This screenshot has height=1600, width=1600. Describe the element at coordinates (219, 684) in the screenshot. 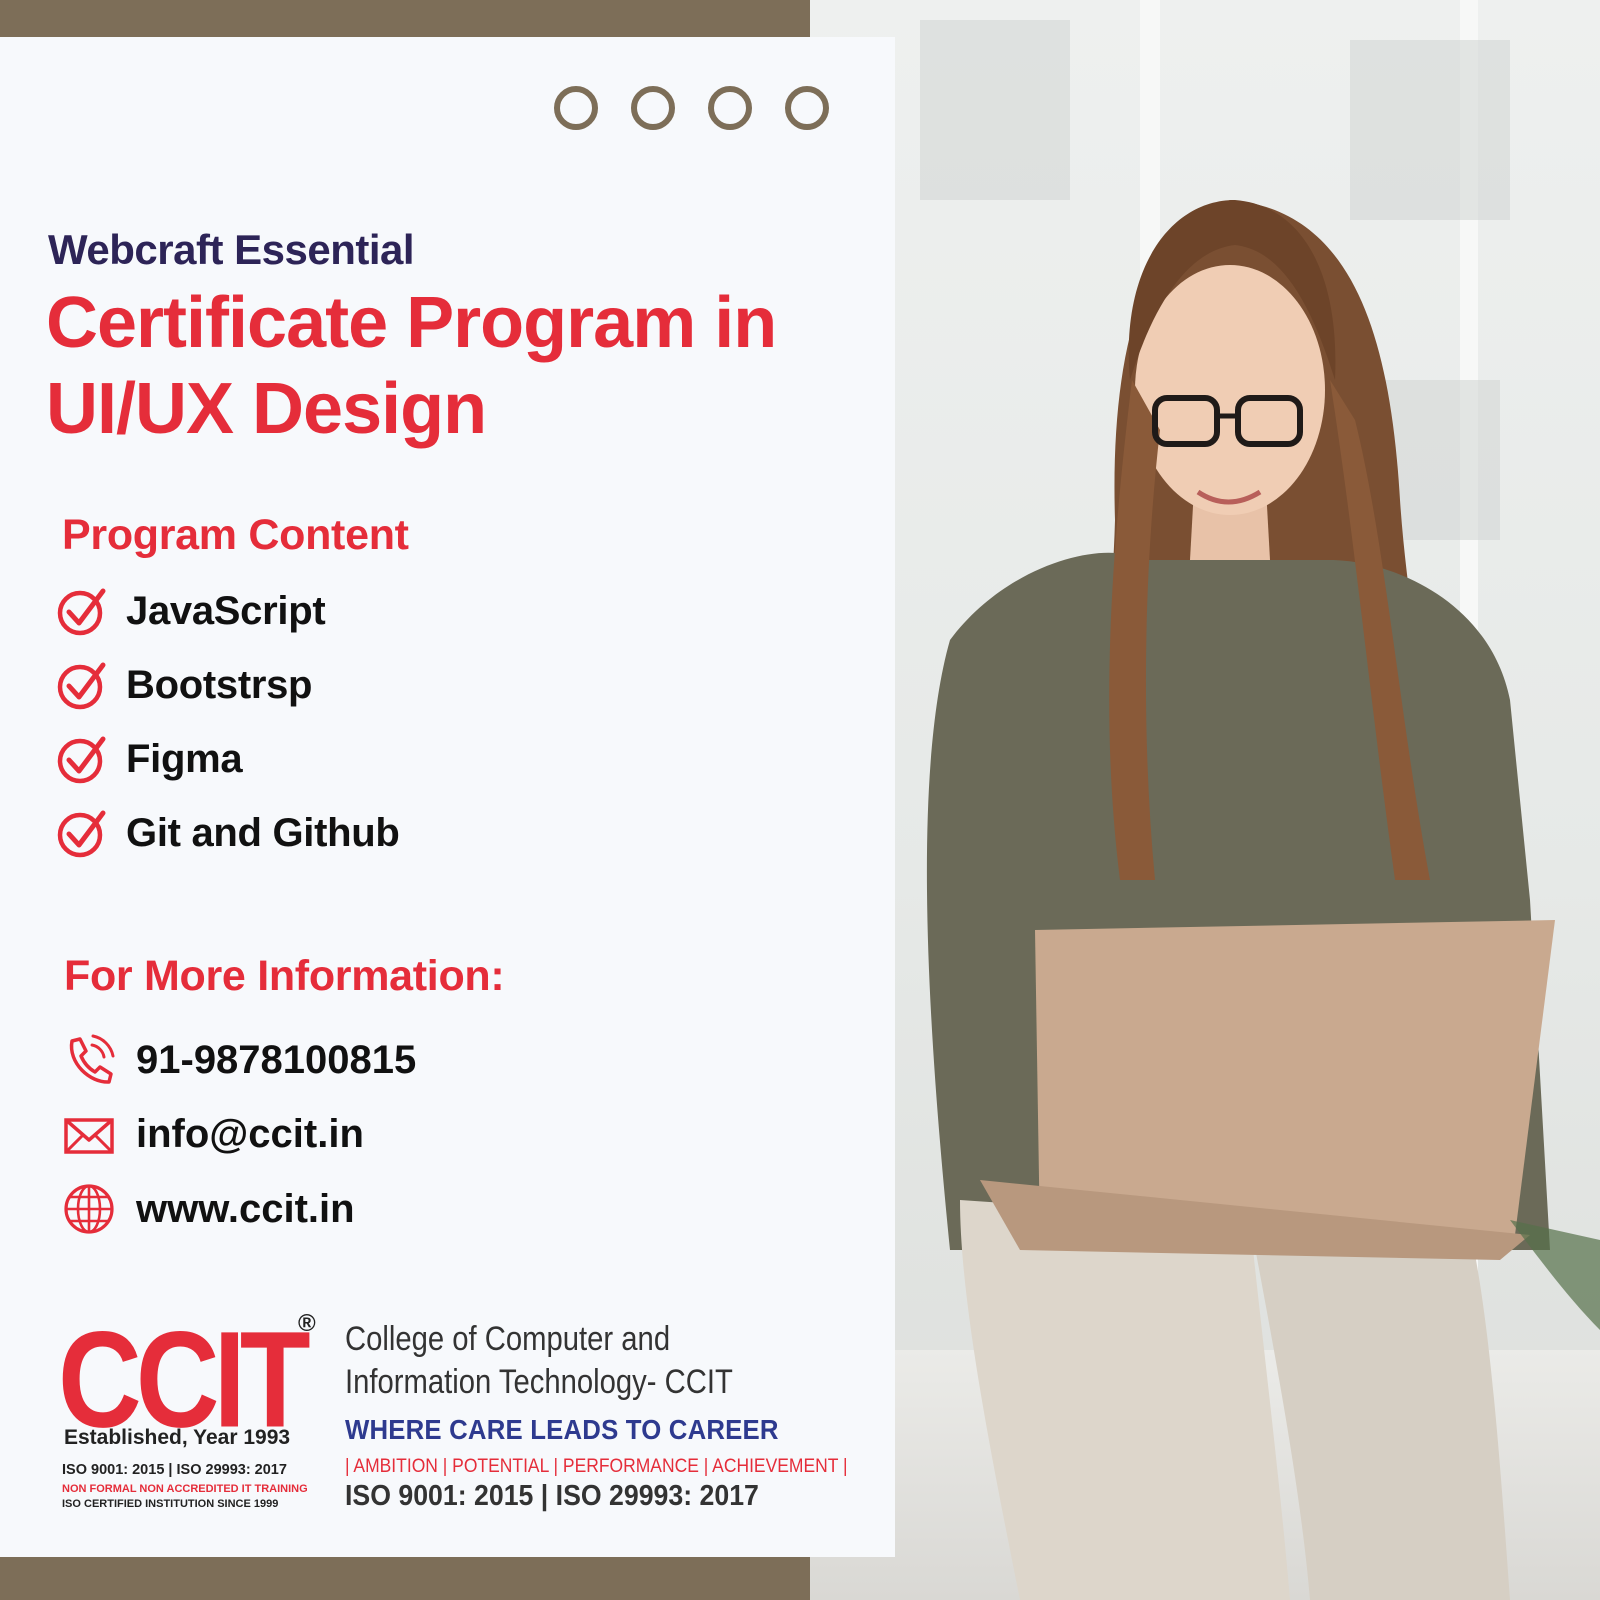

I see `program-item-label: Bootstrsp` at that location.